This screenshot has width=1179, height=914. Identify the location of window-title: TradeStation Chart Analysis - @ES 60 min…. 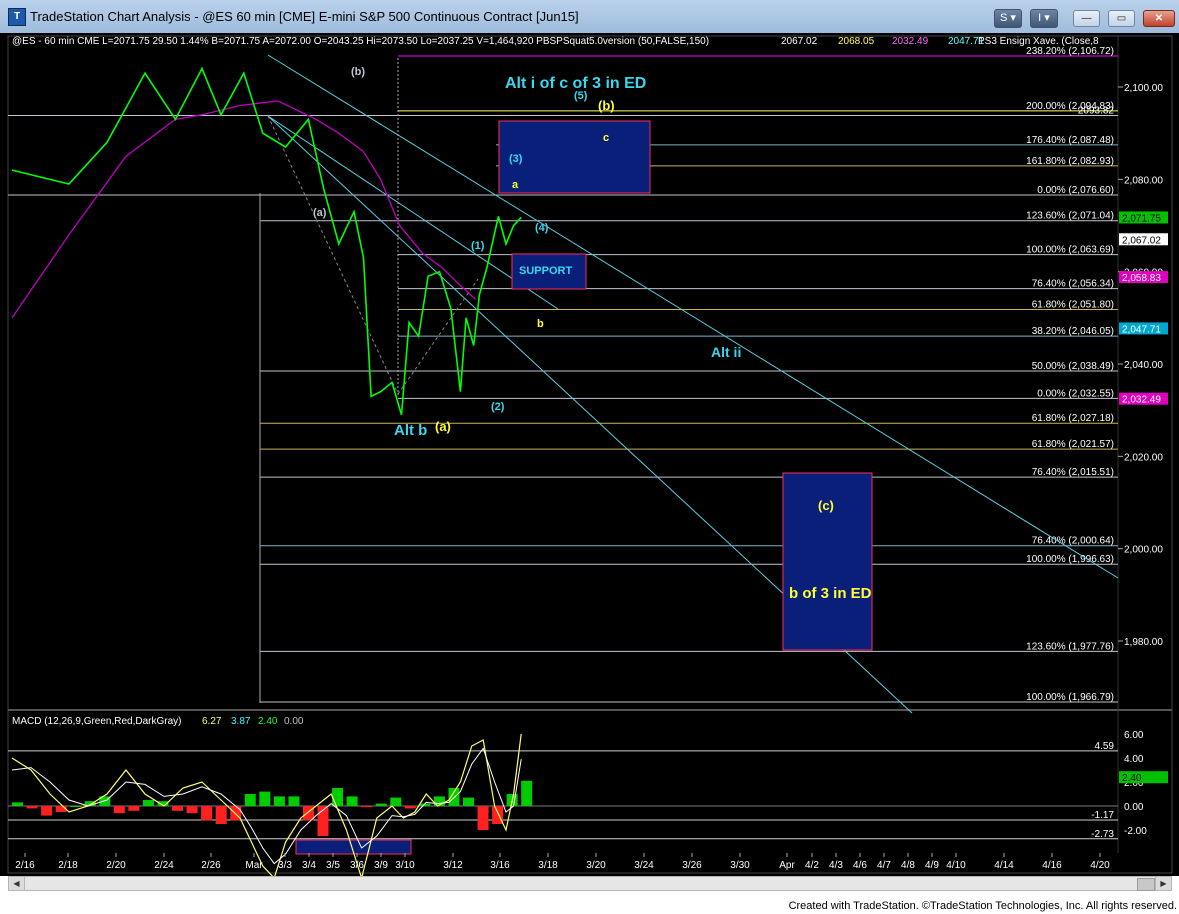
(304, 16).